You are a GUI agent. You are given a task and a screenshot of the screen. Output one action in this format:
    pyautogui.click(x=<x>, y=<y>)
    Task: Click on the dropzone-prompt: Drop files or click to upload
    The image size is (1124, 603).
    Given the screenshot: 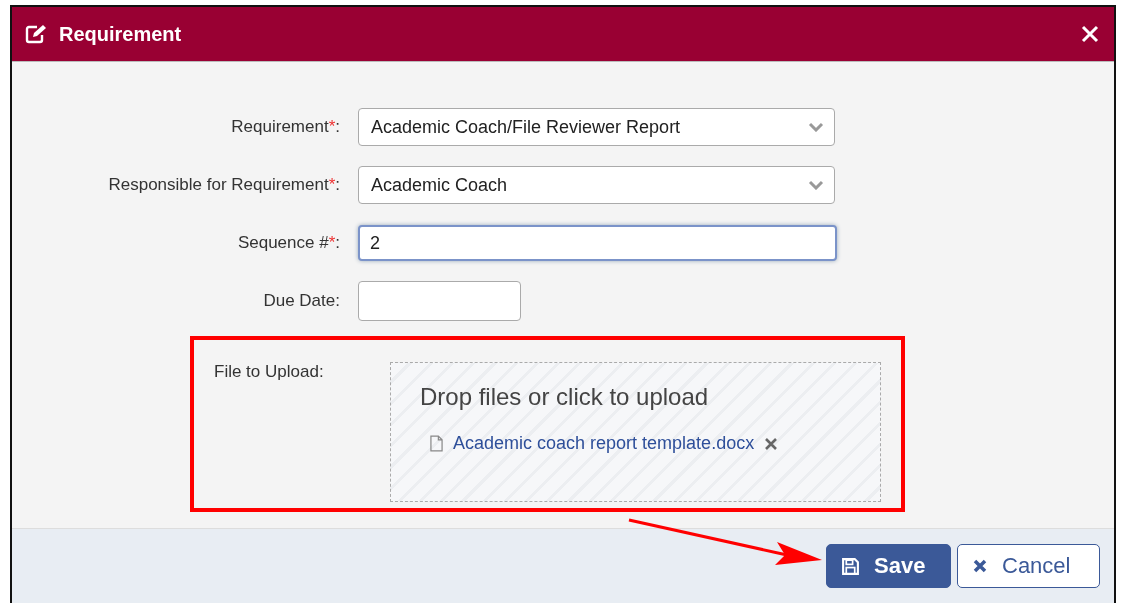 What is the action you would take?
    pyautogui.click(x=565, y=397)
    